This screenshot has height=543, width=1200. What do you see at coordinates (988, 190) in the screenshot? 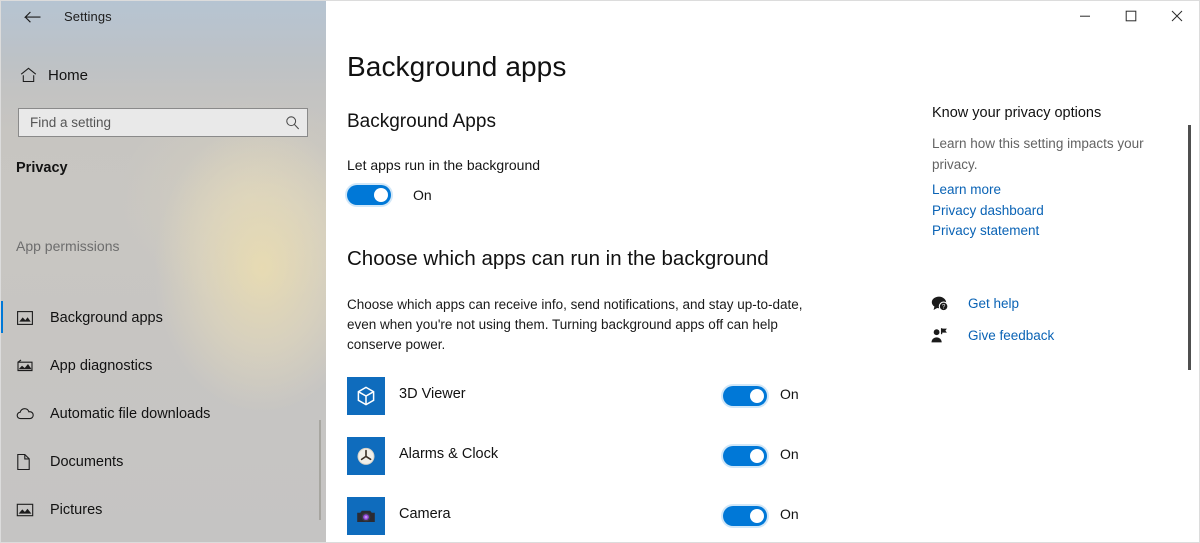
I see `link-learn-more: Learn more` at bounding box center [988, 190].